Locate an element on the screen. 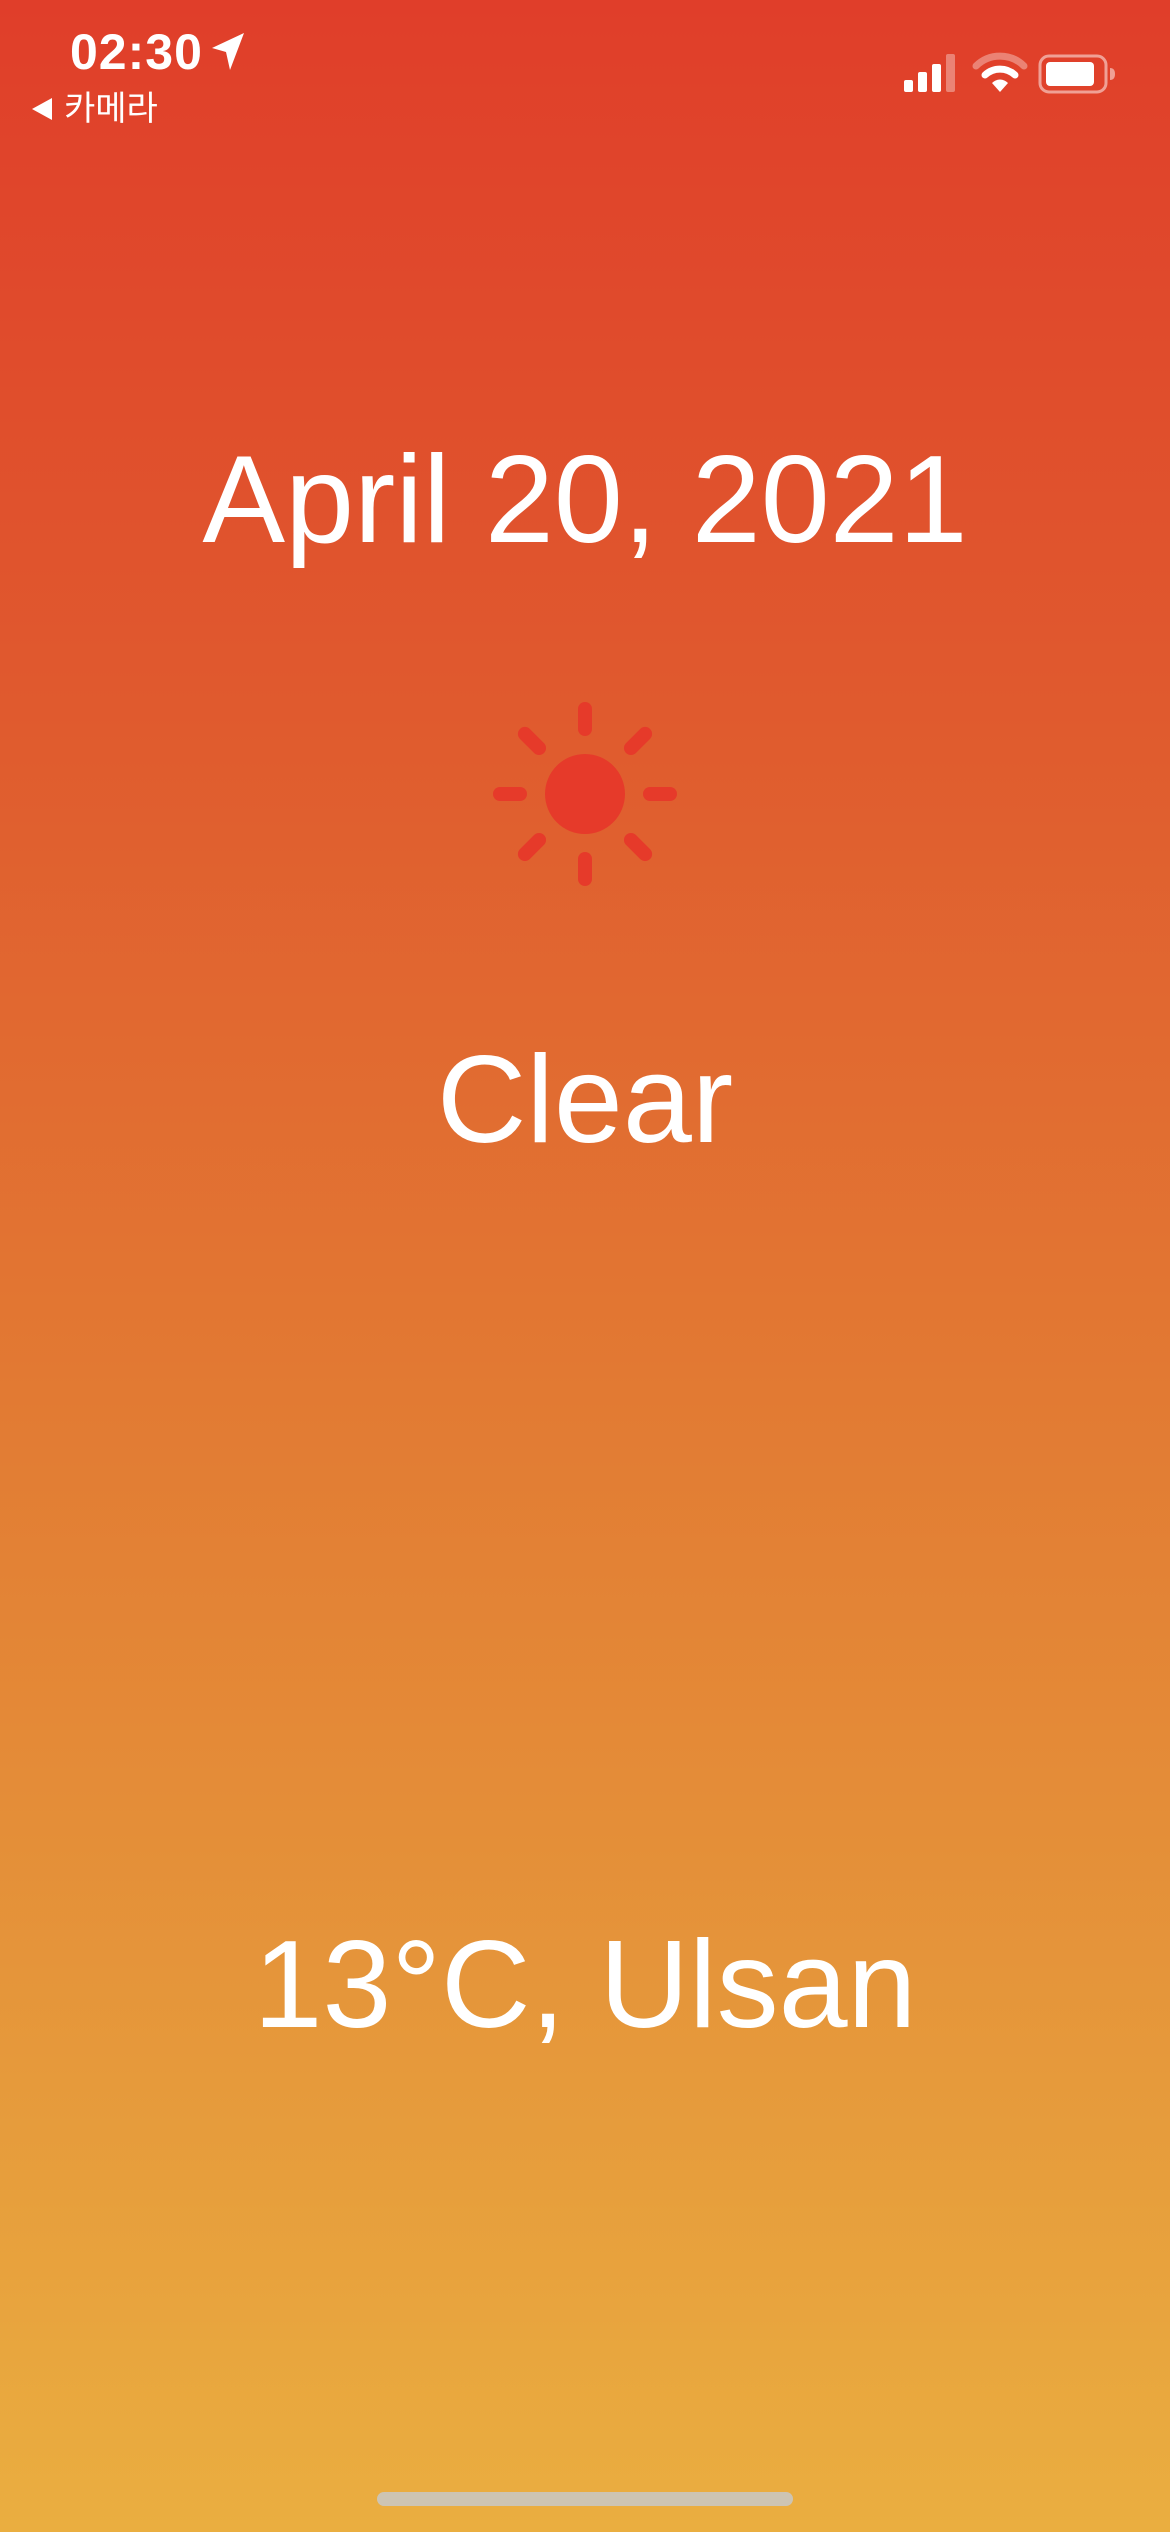 The height and width of the screenshot is (2532, 1170). back-triangle-icon is located at coordinates (42, 109).